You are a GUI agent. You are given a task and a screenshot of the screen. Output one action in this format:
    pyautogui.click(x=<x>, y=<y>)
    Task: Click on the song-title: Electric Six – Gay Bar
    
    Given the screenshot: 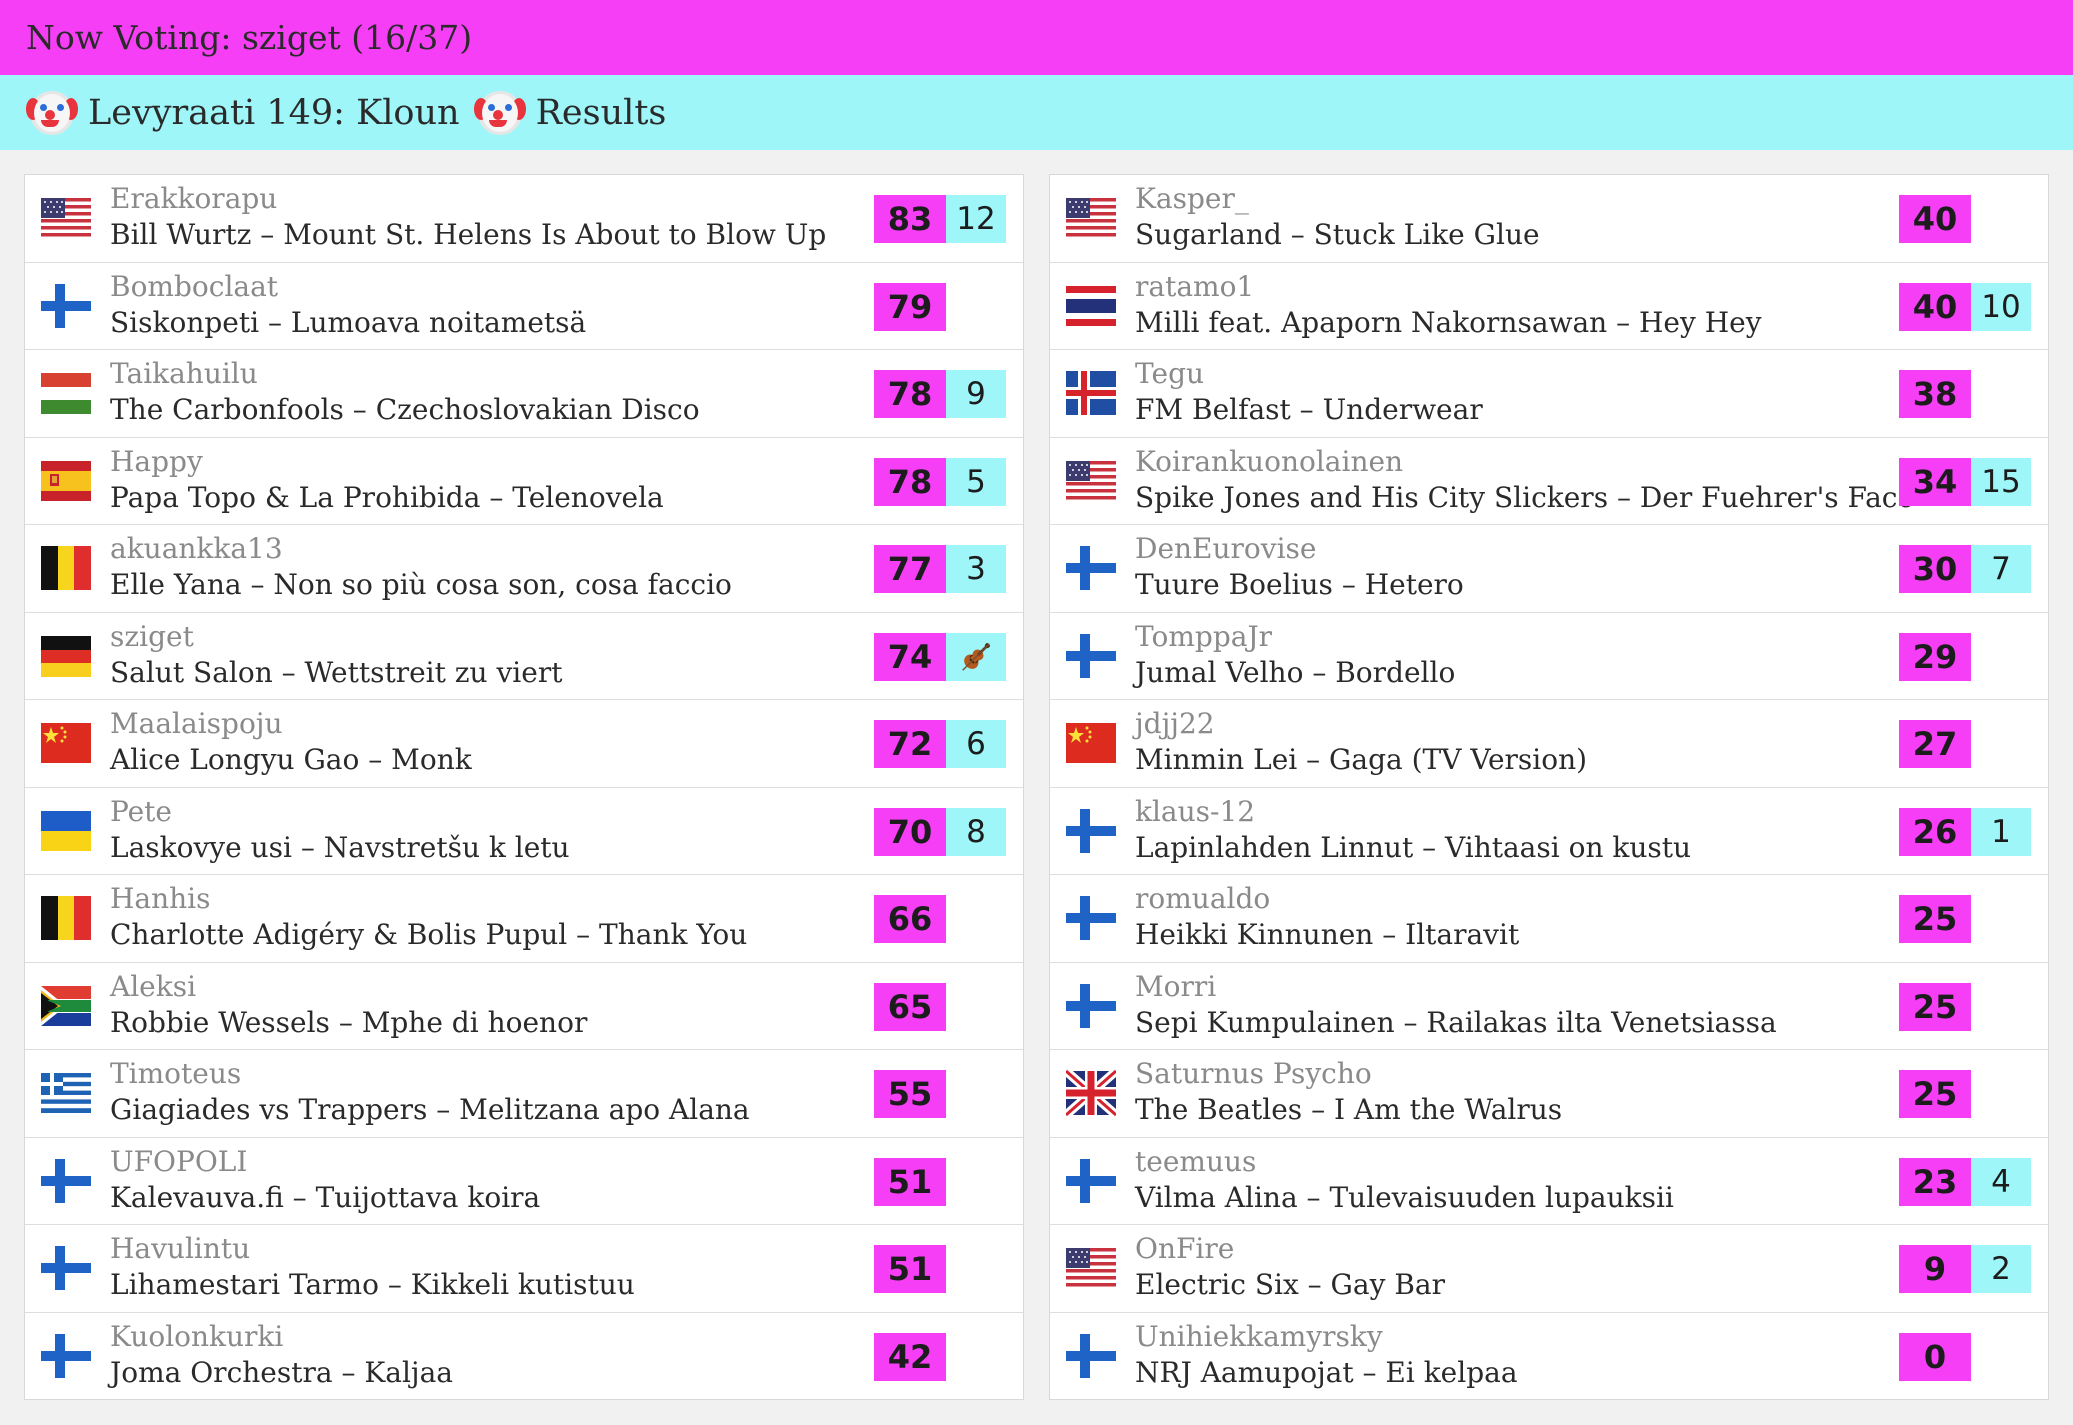 What is the action you would take?
    pyautogui.click(x=1290, y=1284)
    